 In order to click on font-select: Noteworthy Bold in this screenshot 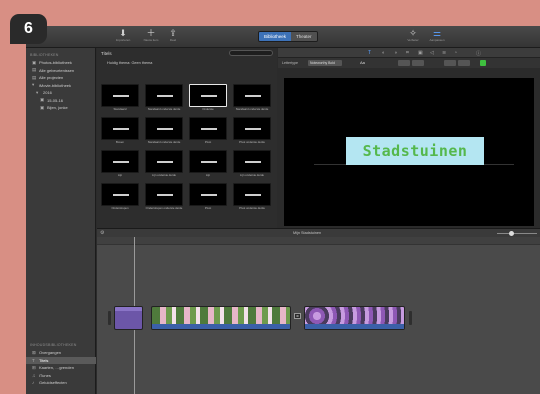, I will do `click(325, 63)`.